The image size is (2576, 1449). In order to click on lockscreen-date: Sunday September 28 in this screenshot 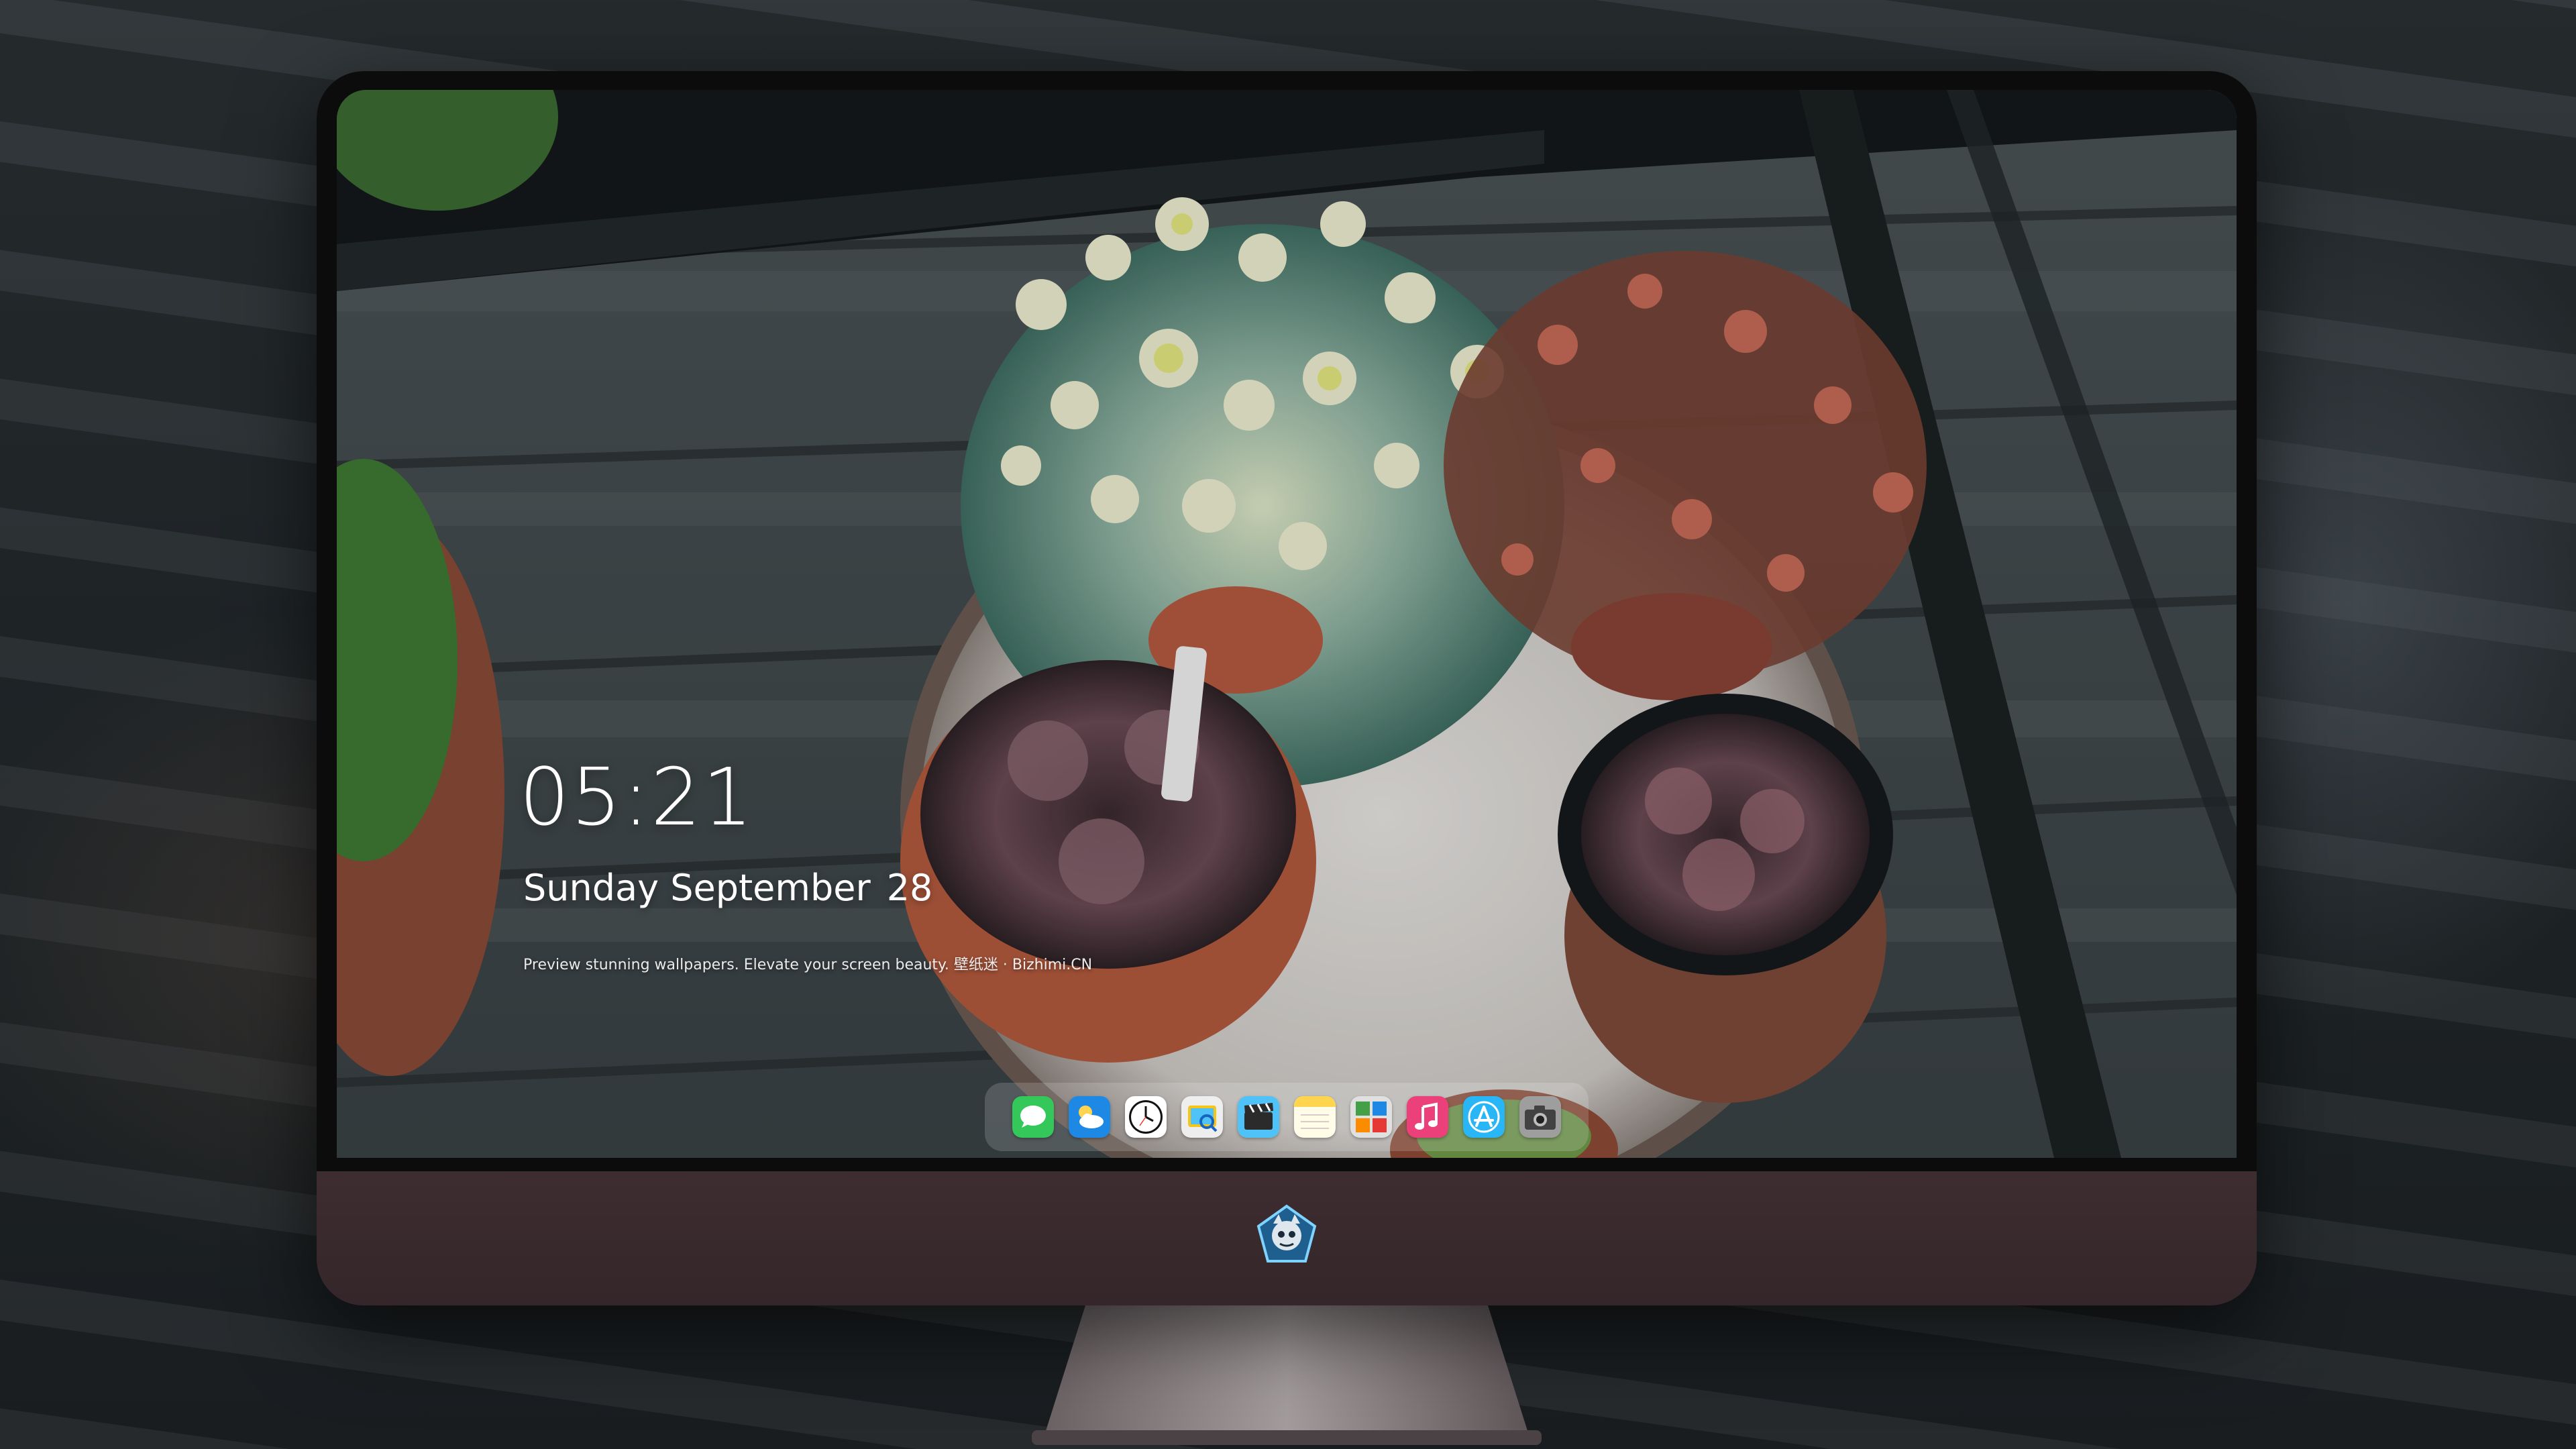, I will do `click(727, 888)`.